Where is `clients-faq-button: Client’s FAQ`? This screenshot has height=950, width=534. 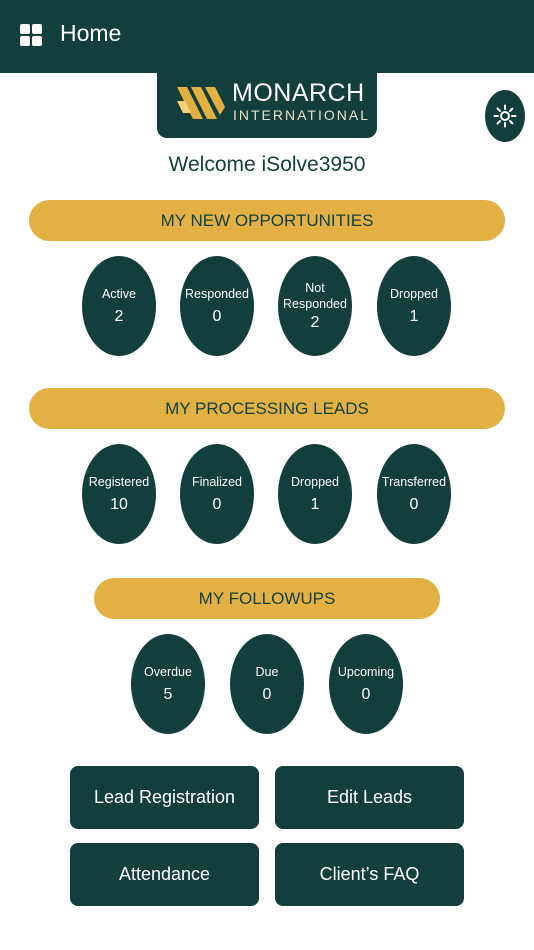
clients-faq-button: Client’s FAQ is located at coordinates (369, 874).